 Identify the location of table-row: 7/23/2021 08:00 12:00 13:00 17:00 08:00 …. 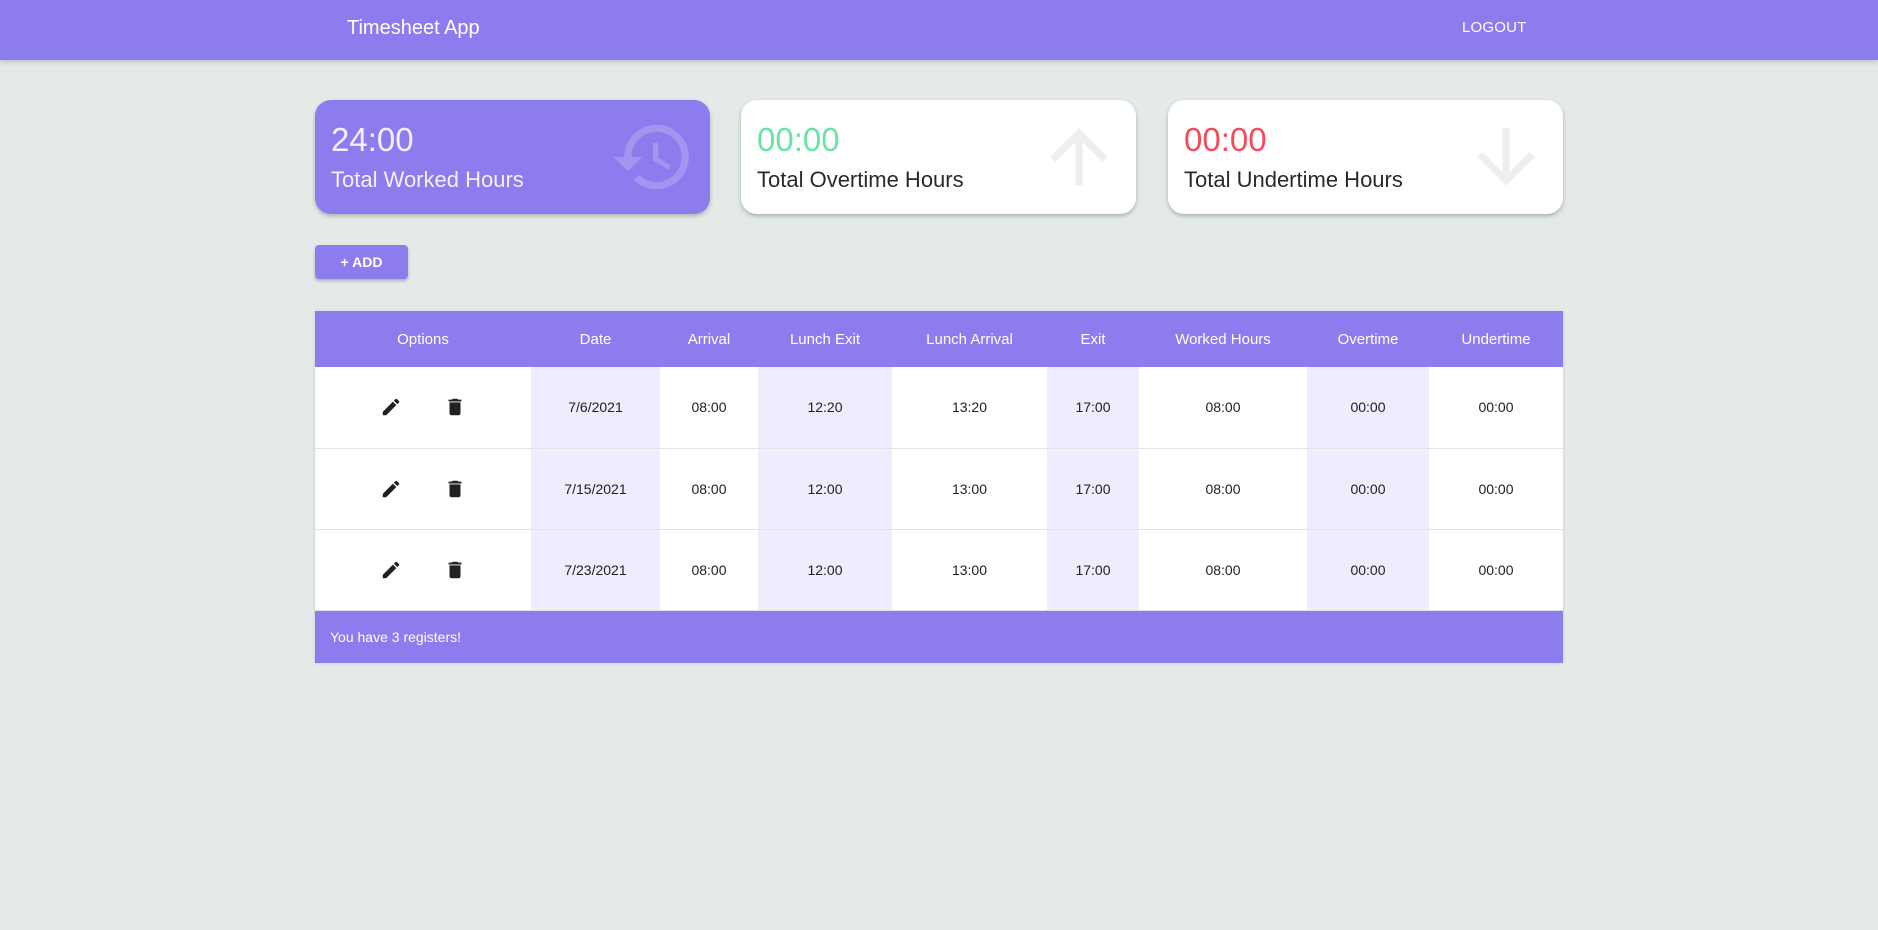
(939, 569).